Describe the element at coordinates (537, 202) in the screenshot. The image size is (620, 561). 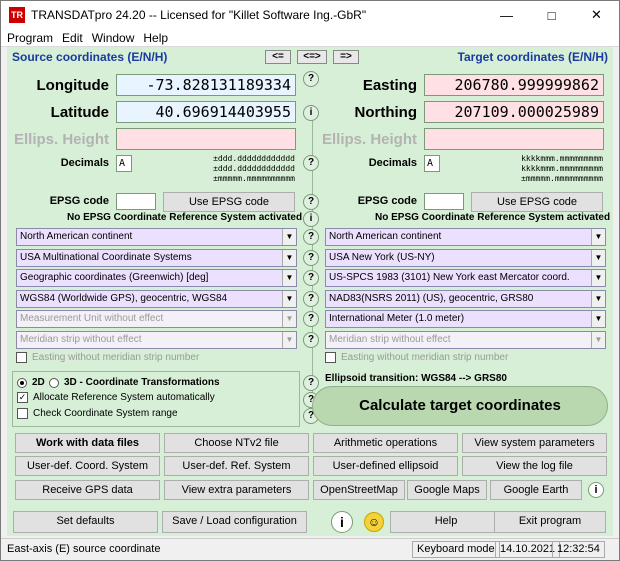
I see `target-use-epsg-button: Use EPSG code` at that location.